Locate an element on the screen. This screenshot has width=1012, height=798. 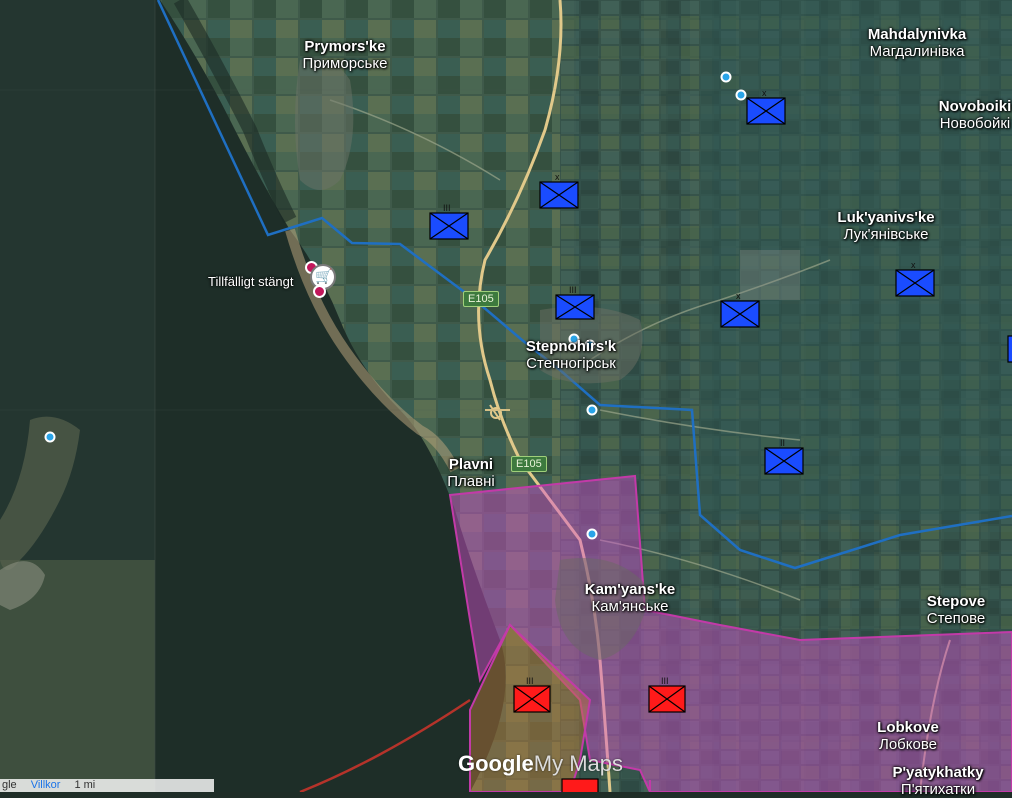
google-wordmark: Google is located at coordinates (496, 763).